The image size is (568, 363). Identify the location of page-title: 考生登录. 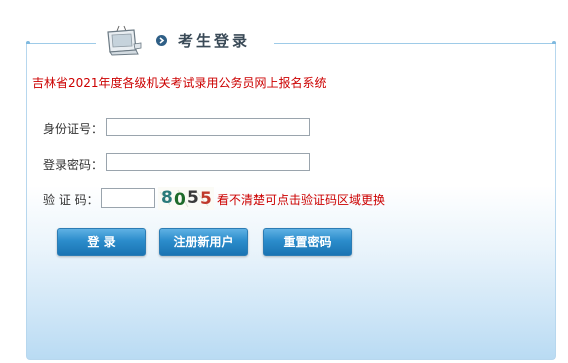
(214, 41).